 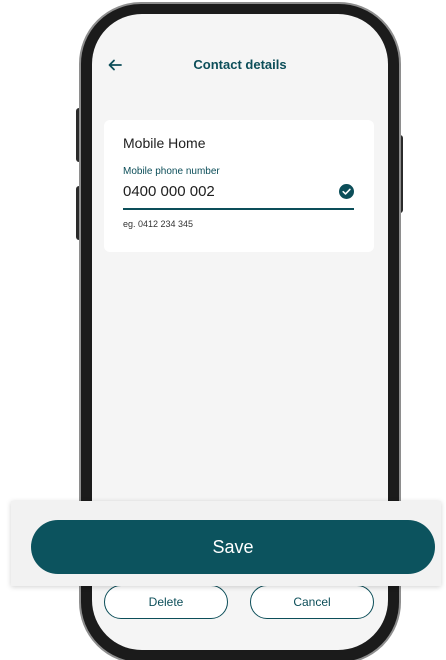 What do you see at coordinates (158, 224) in the screenshot?
I see `helper-text: eg. 0412 234 345` at bounding box center [158, 224].